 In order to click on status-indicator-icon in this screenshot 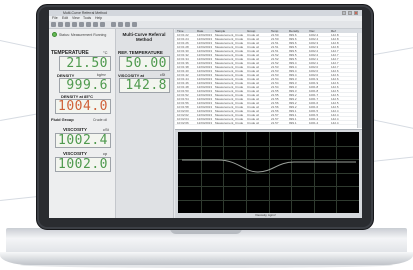, I will do `click(54, 34)`.